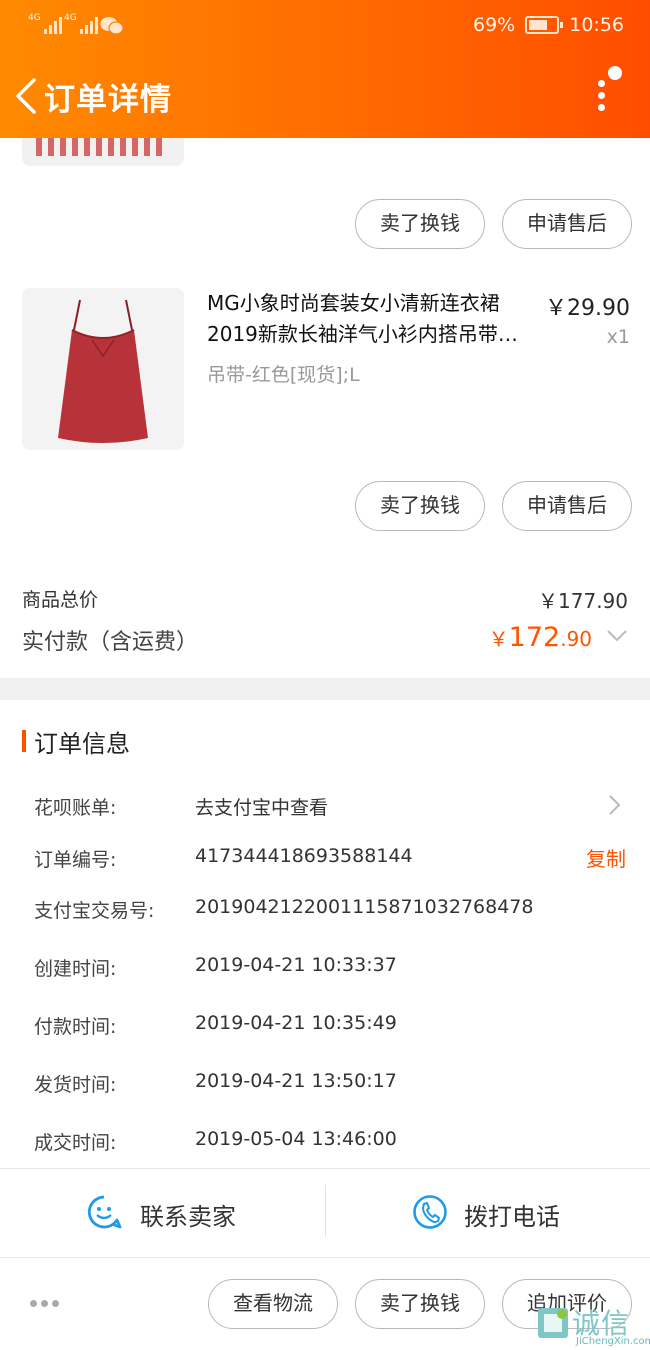 This screenshot has height=1350, width=650. What do you see at coordinates (613, 1341) in the screenshot?
I see `watermark-url: JiChengXin.com` at bounding box center [613, 1341].